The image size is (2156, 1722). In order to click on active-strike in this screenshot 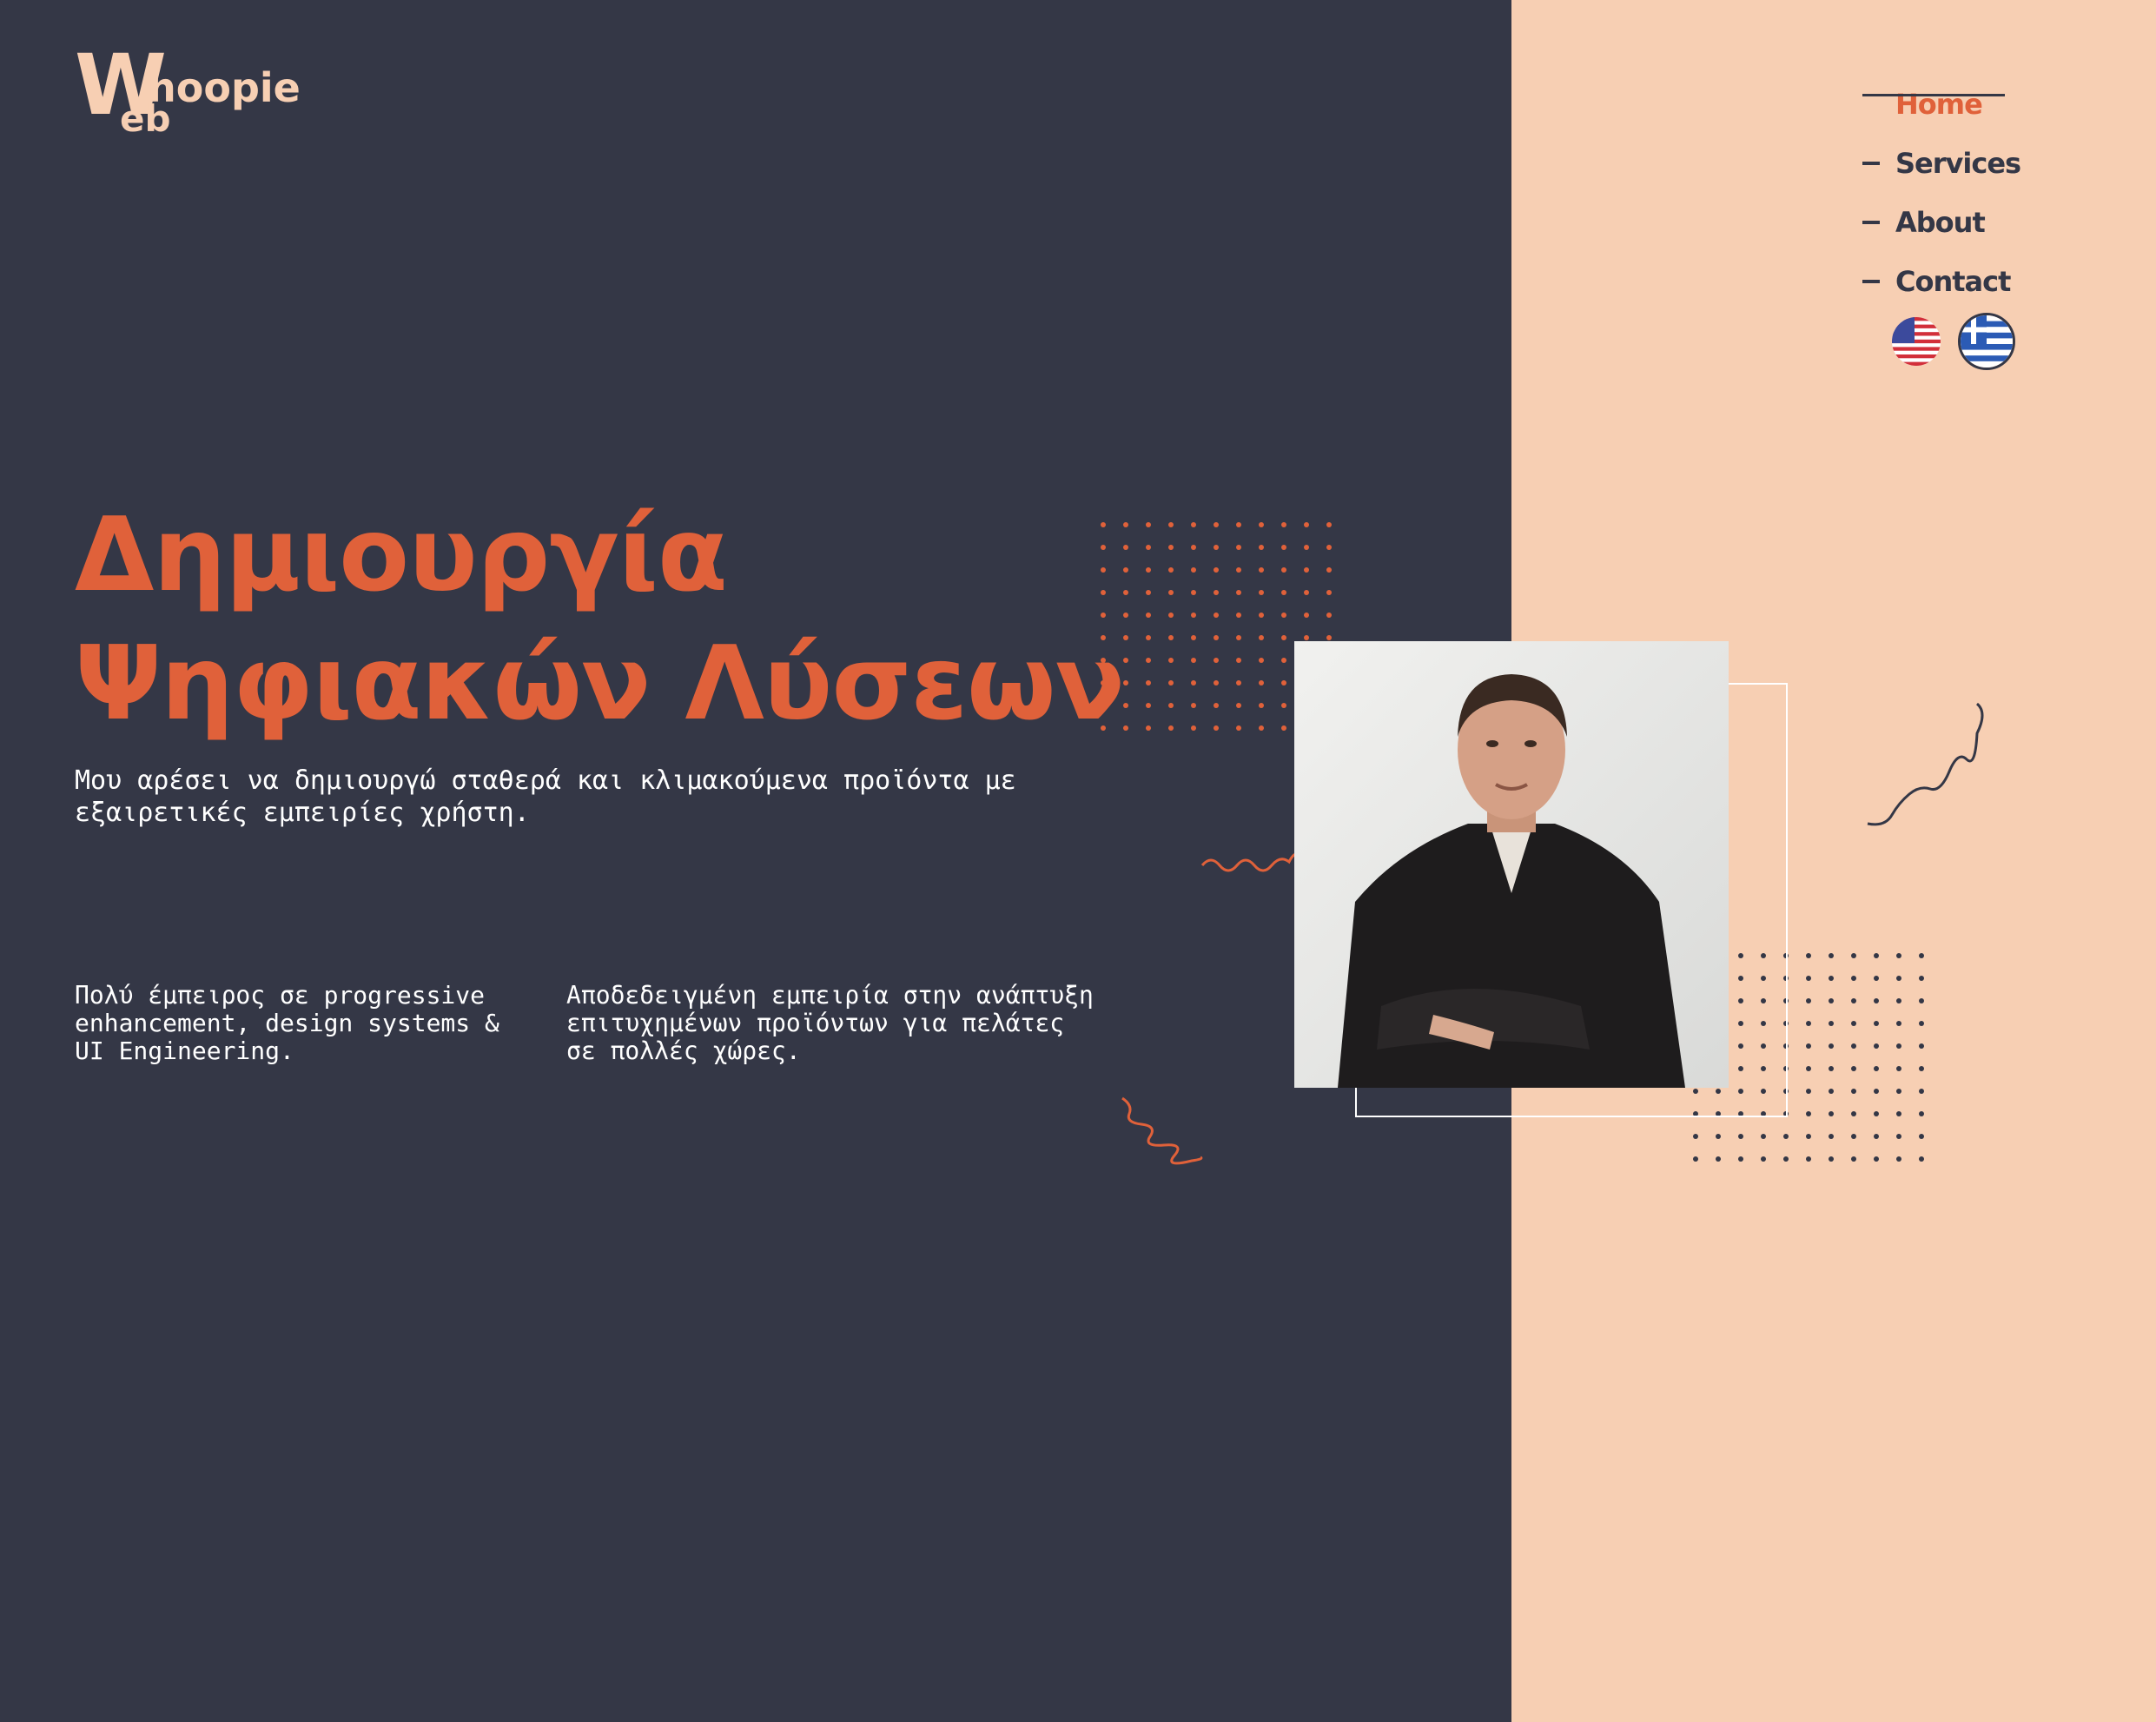, I will do `click(1933, 95)`.